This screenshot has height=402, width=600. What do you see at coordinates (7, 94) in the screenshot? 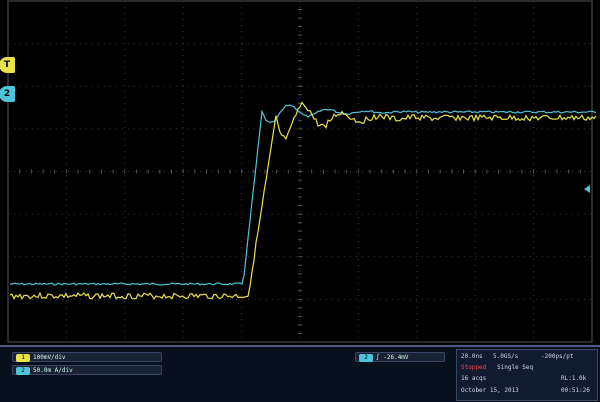
I see `channel-2-marker: 2` at bounding box center [7, 94].